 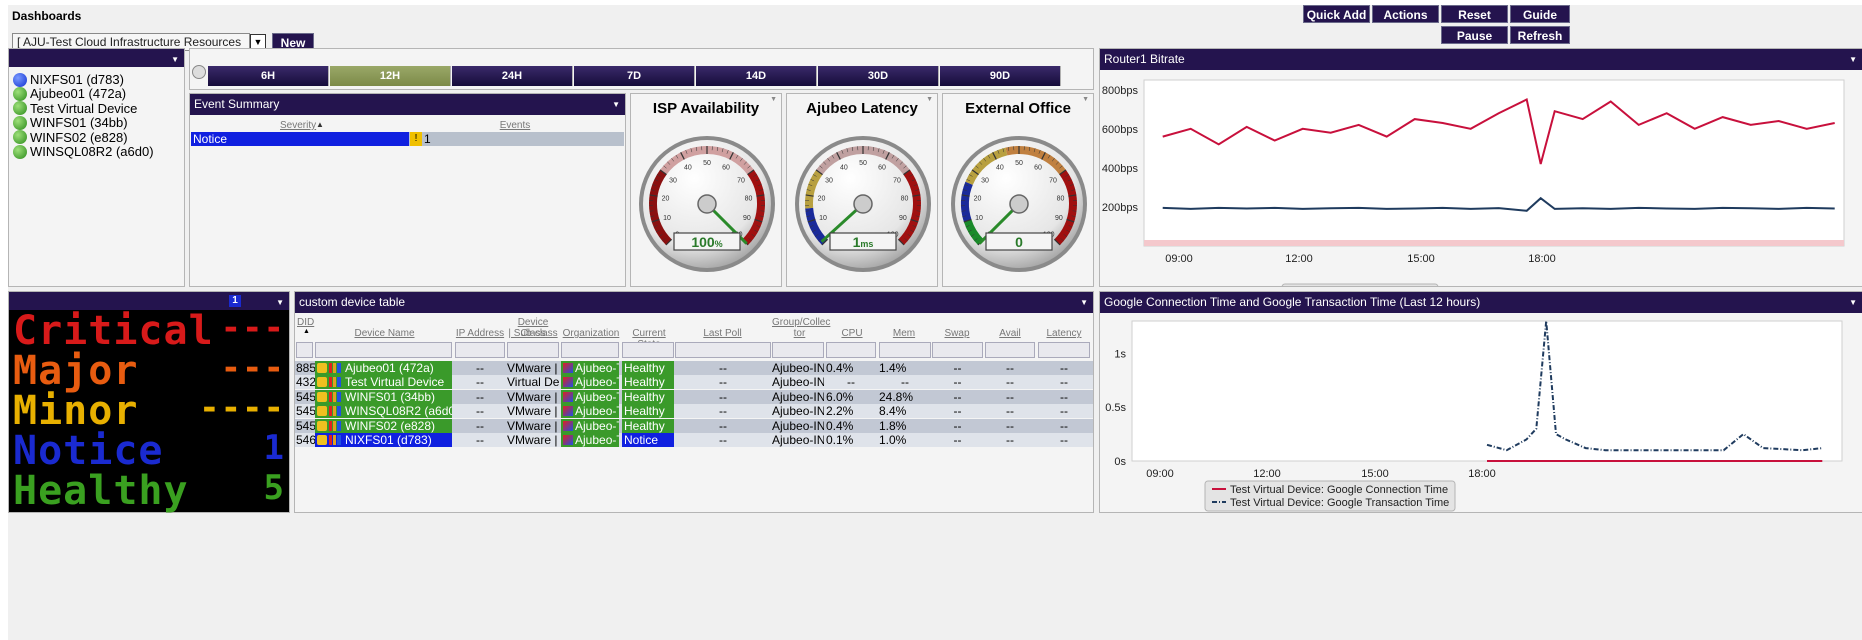 I want to click on col-group-collector-2: tor, so click(x=799, y=333).